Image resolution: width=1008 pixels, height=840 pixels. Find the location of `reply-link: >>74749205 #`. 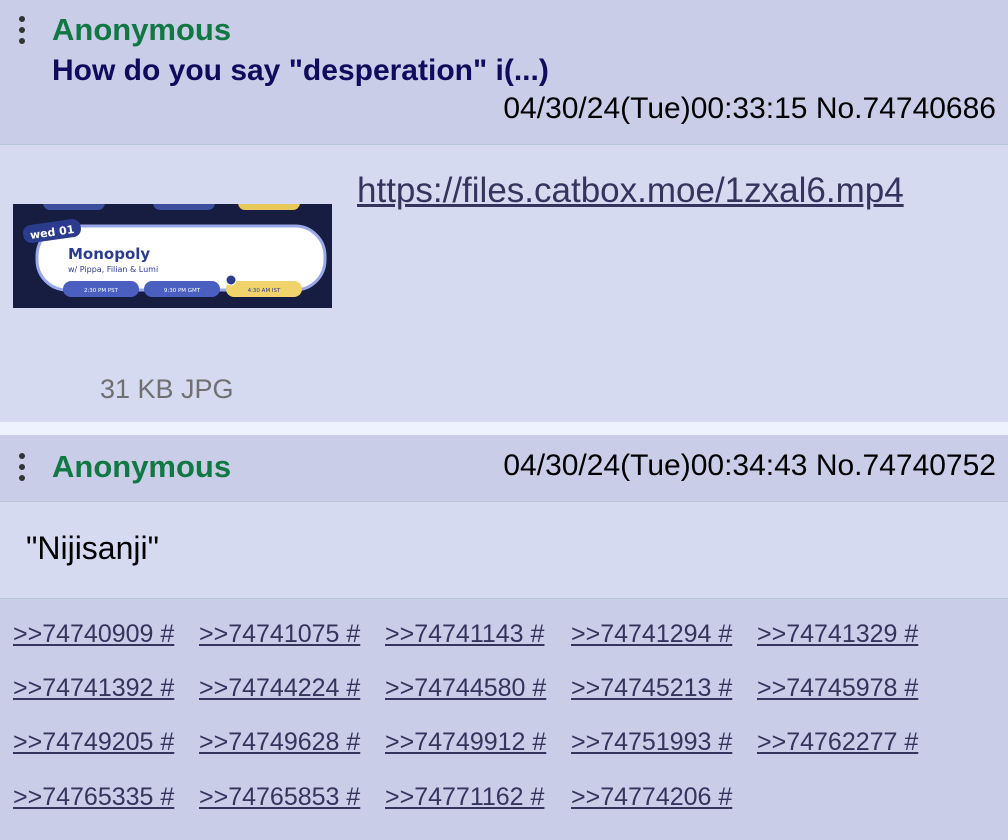

reply-link: >>74749205 # is located at coordinates (93, 742).